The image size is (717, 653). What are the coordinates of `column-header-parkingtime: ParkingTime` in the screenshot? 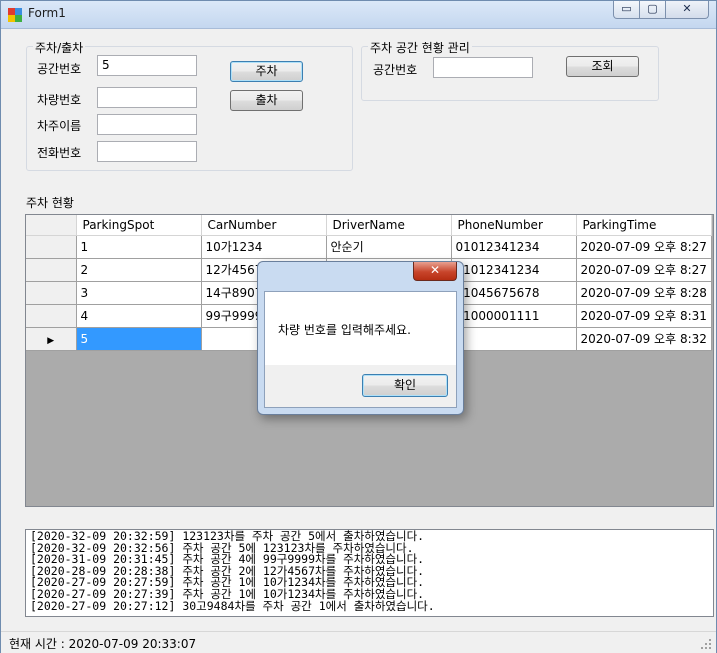 It's located at (644, 225).